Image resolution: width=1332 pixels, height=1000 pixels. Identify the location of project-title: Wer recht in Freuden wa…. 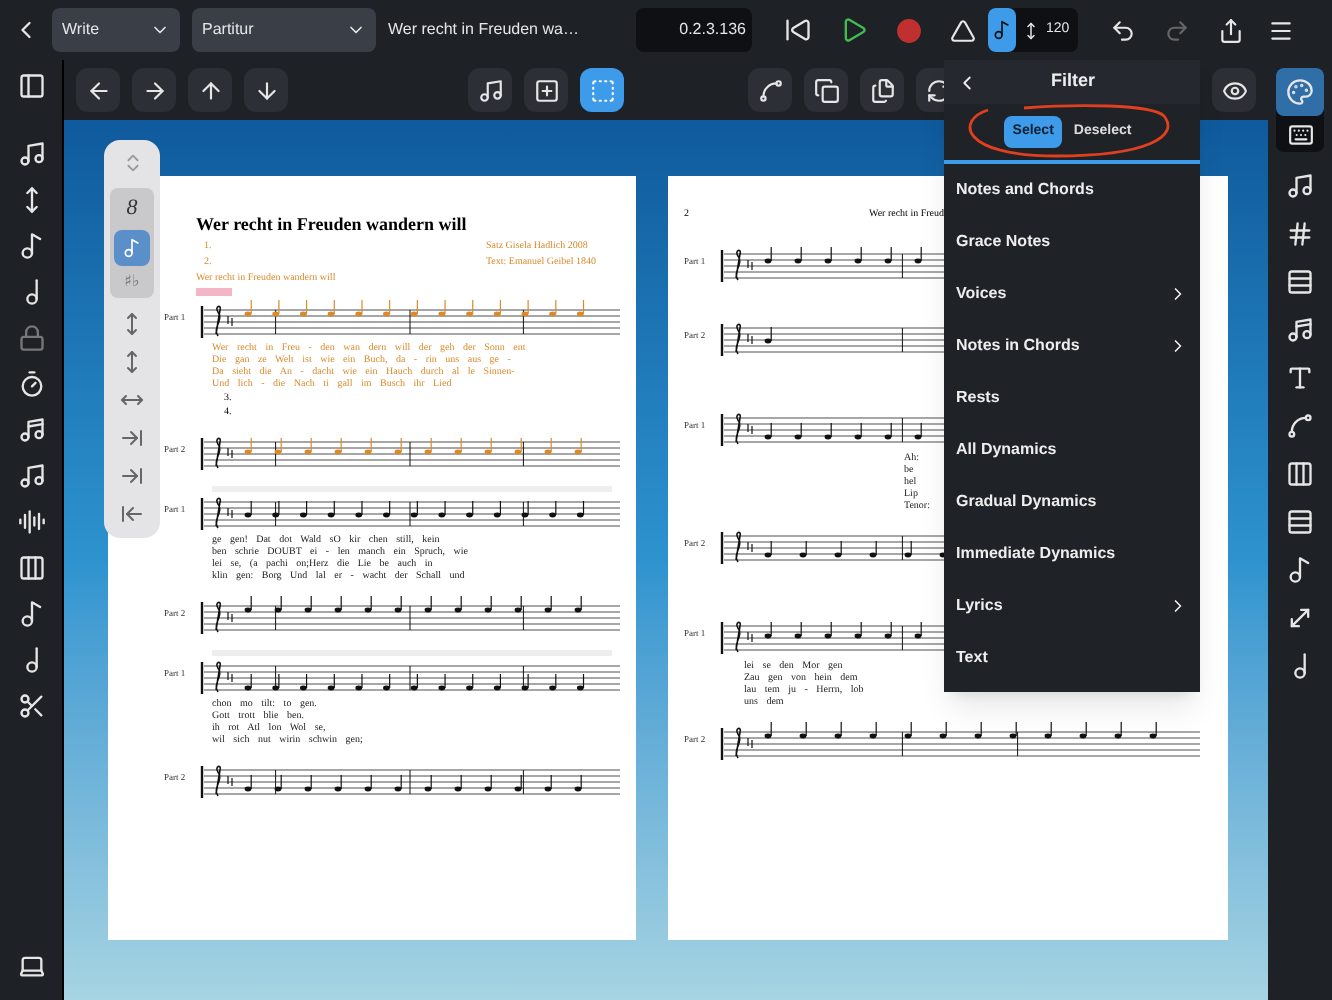
(484, 30).